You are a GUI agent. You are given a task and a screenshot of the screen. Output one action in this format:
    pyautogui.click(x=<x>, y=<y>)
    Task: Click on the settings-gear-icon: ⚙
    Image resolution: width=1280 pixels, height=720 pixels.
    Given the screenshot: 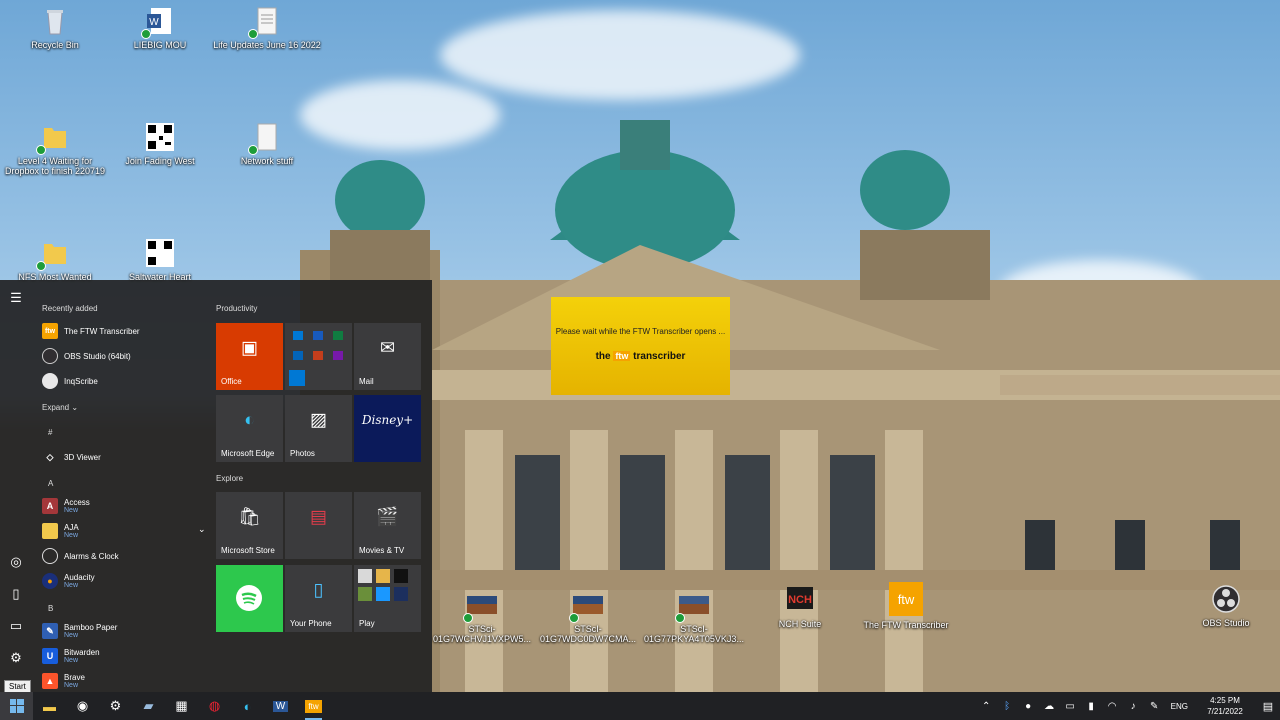 What is the action you would take?
    pyautogui.click(x=16, y=658)
    